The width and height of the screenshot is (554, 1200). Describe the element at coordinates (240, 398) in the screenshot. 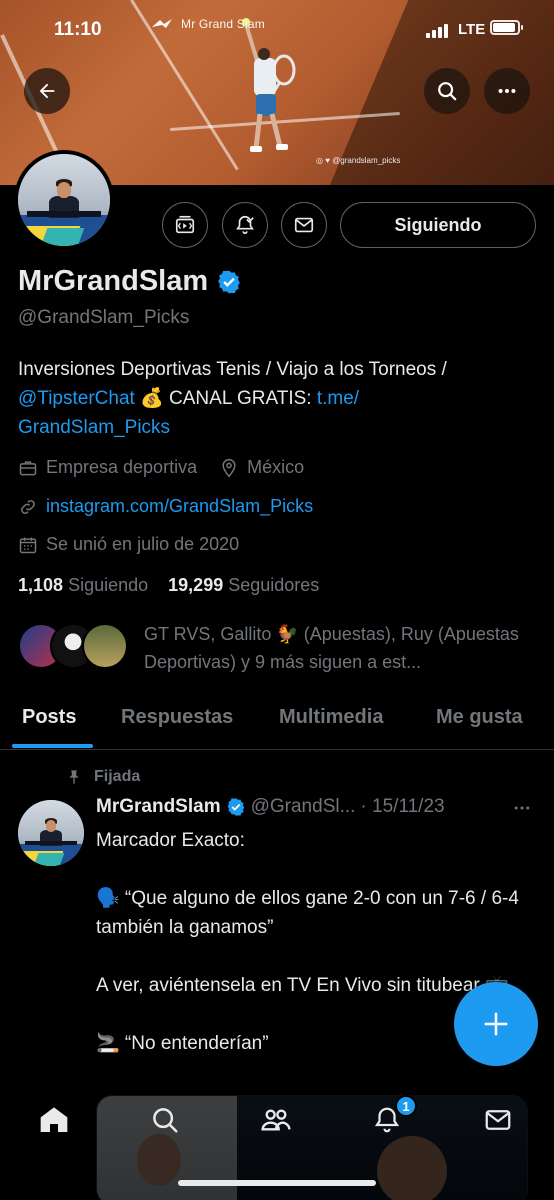

I see `bio-text: CANAL GRATIS:` at that location.